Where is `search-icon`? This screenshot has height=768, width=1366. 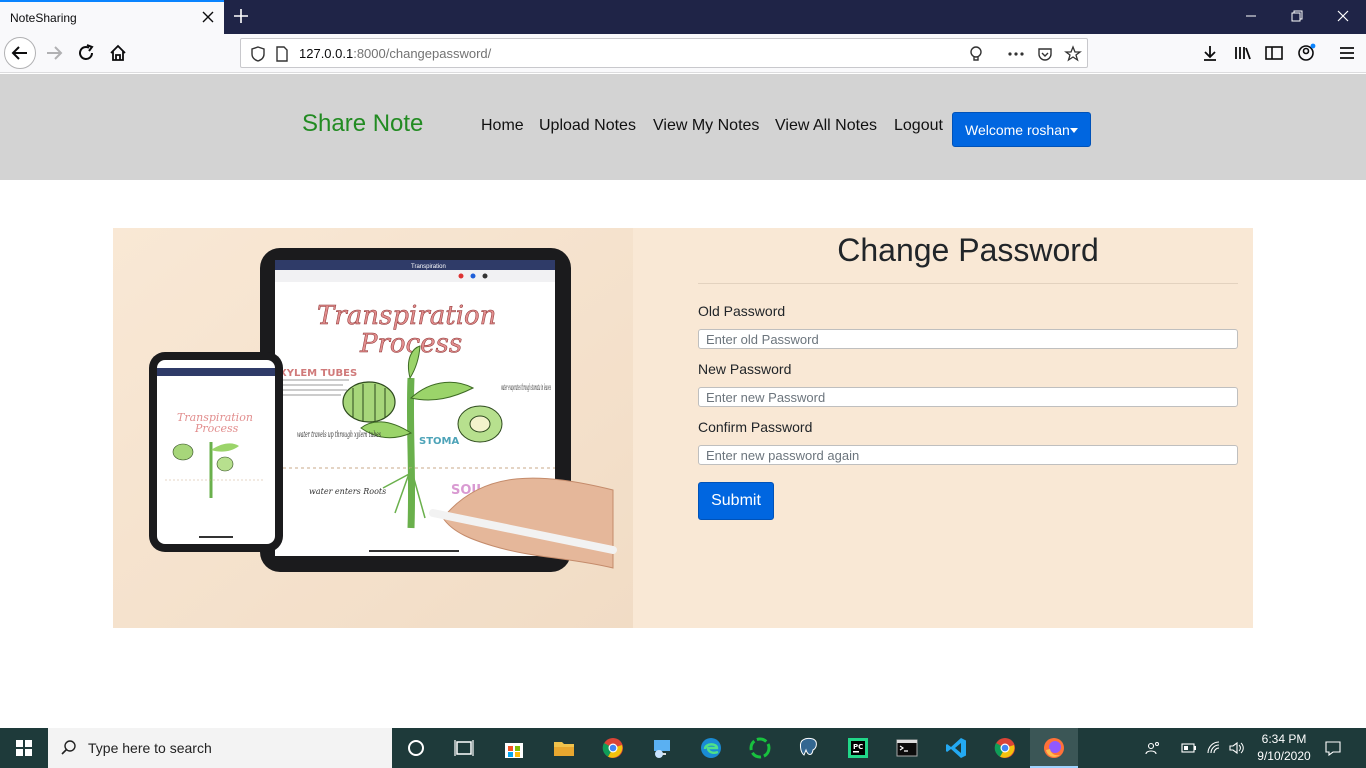 search-icon is located at coordinates (68, 747).